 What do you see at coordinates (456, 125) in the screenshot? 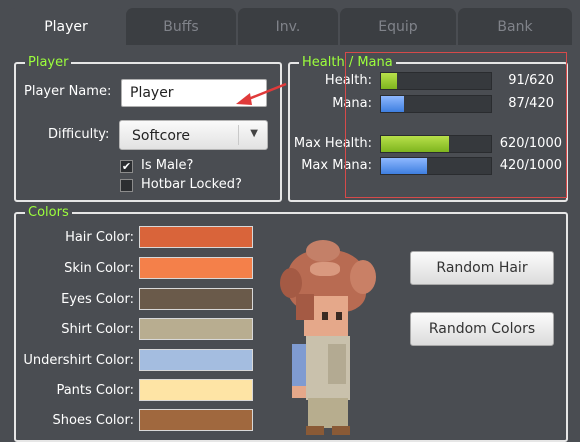
I see `annotation-highlight-box` at bounding box center [456, 125].